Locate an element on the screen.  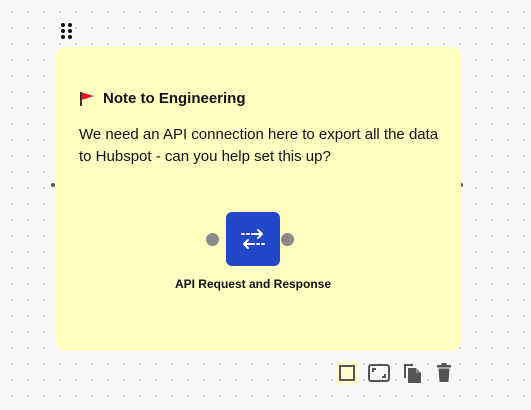
red-flag-icon is located at coordinates (87, 98).